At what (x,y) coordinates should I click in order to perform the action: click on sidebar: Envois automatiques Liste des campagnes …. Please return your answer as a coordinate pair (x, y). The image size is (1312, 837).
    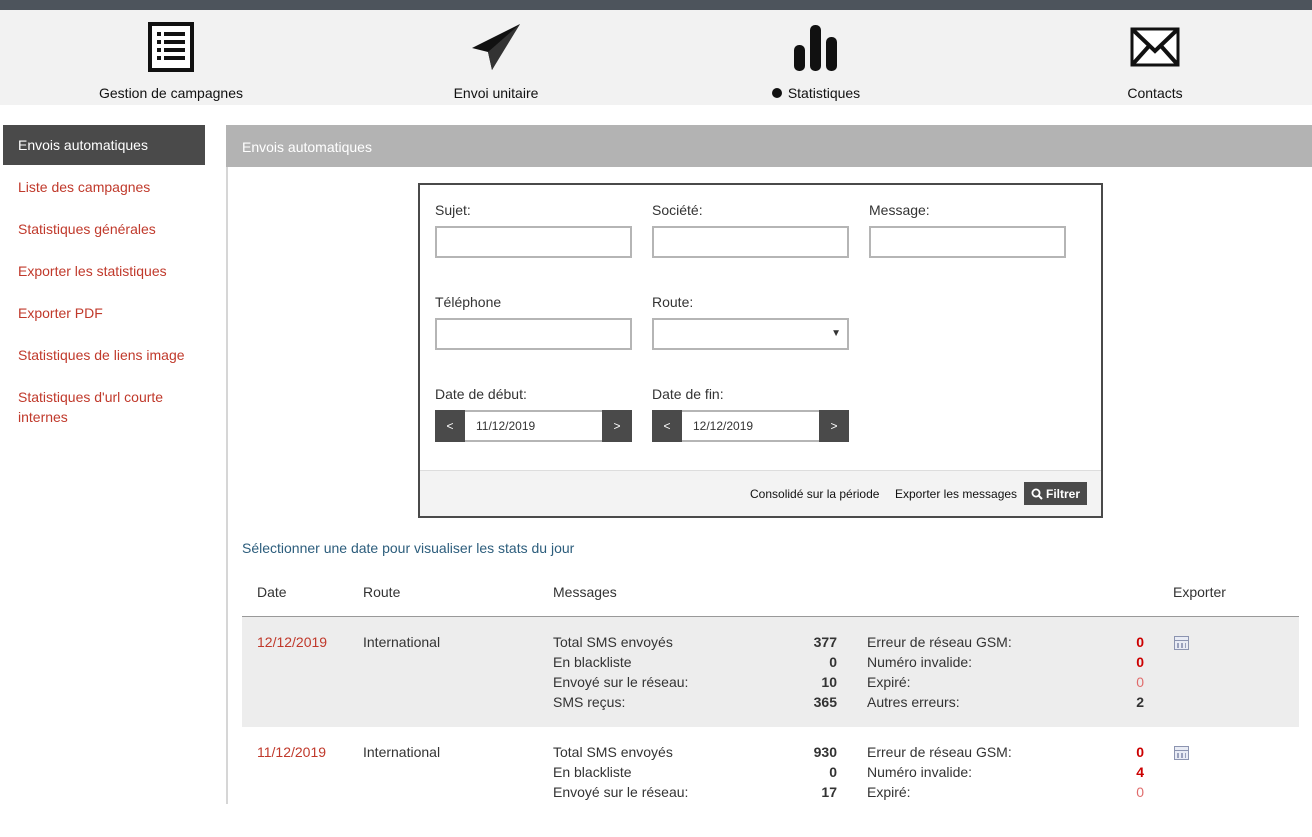
    Looking at the image, I should click on (104, 275).